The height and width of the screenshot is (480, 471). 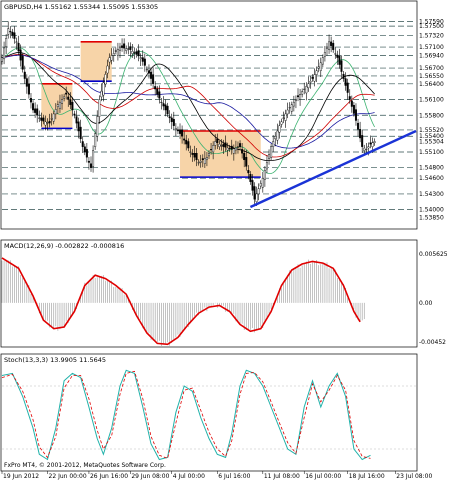 What do you see at coordinates (282, 476) in the screenshot?
I see `time-tick-label: 11 Jul 08:00` at bounding box center [282, 476].